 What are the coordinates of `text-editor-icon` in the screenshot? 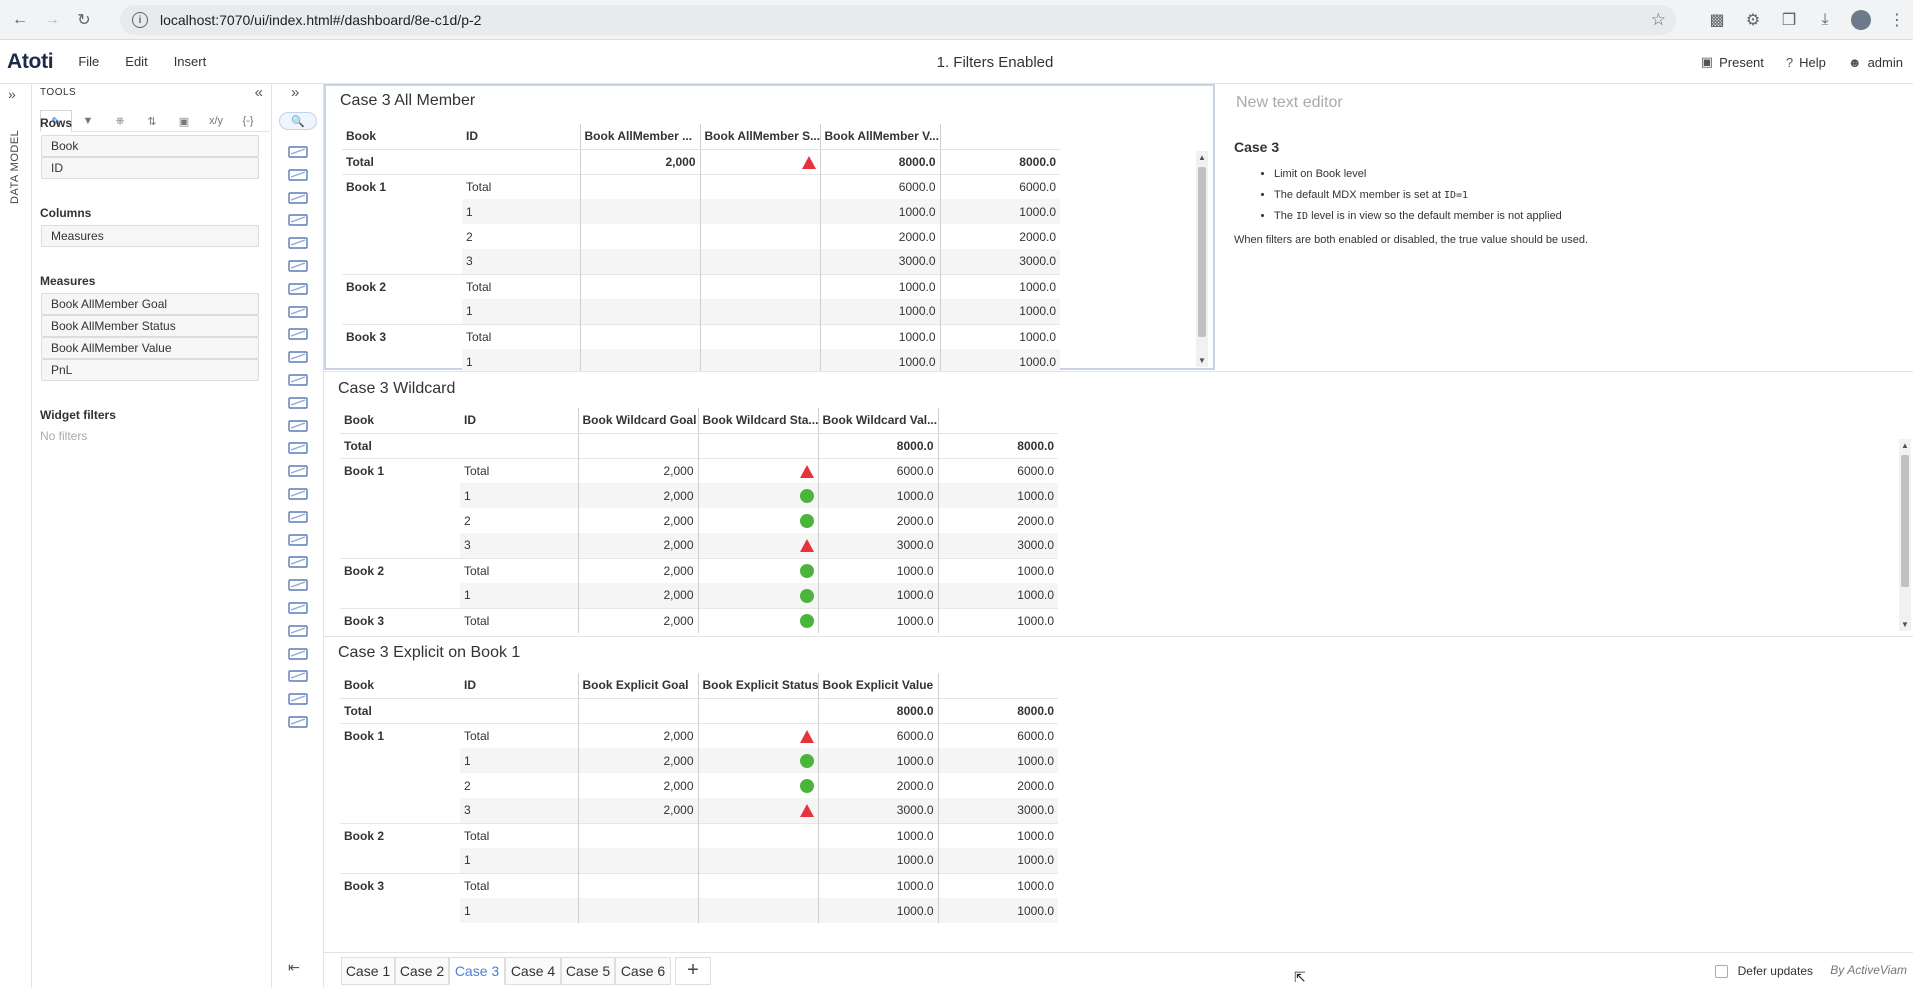 It's located at (298, 722).